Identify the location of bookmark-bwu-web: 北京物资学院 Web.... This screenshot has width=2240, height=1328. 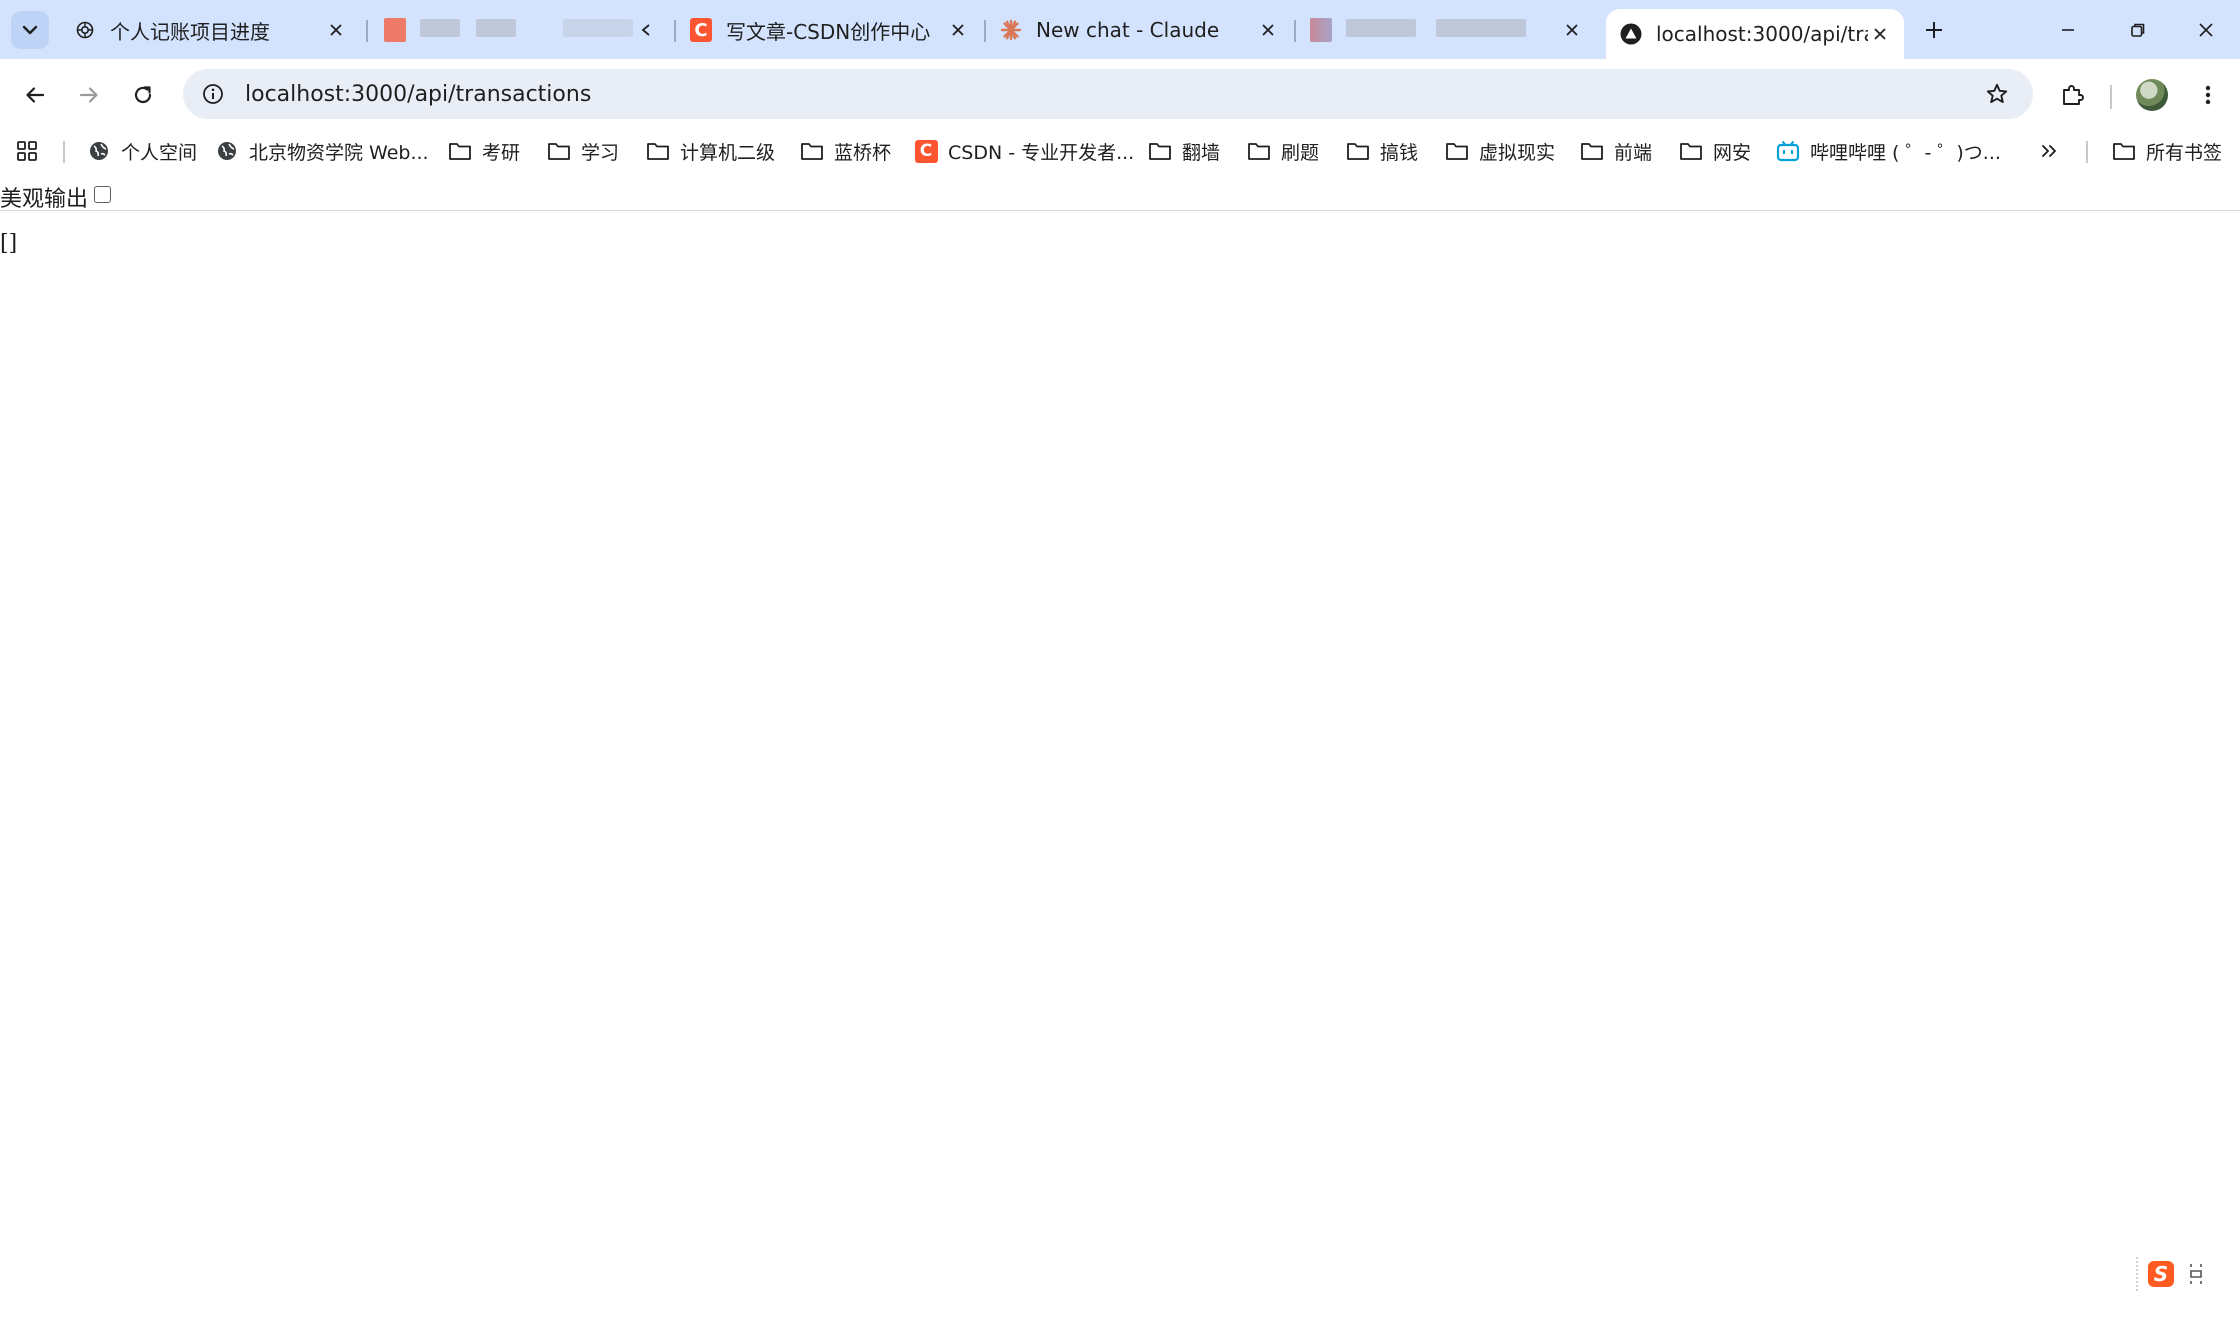
(322, 151).